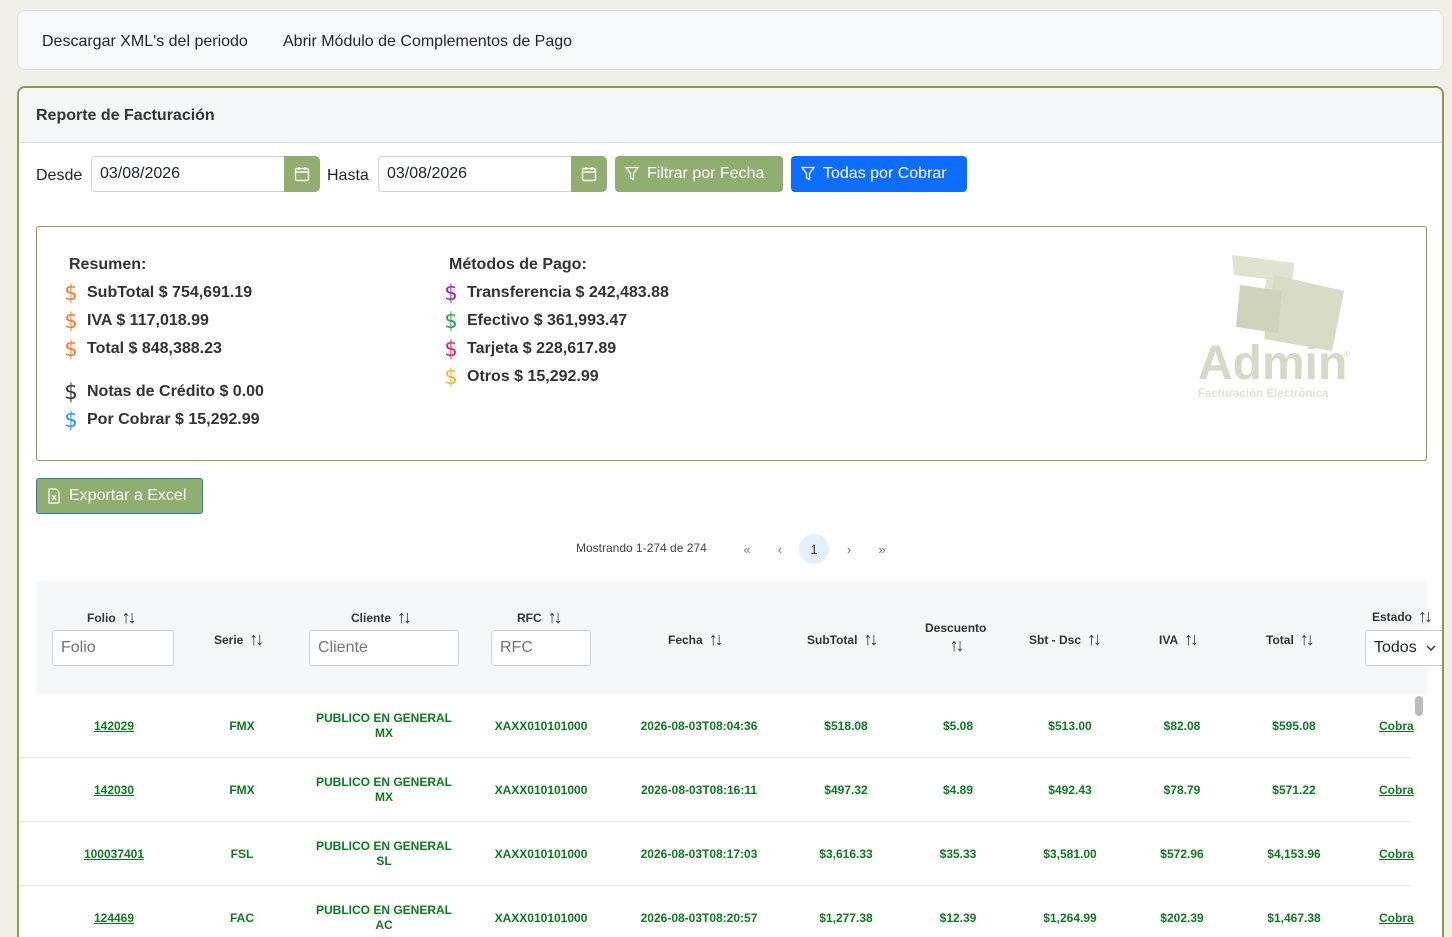 The height and width of the screenshot is (937, 1452). I want to click on estado-filter-select: Todos, so click(1403, 648).